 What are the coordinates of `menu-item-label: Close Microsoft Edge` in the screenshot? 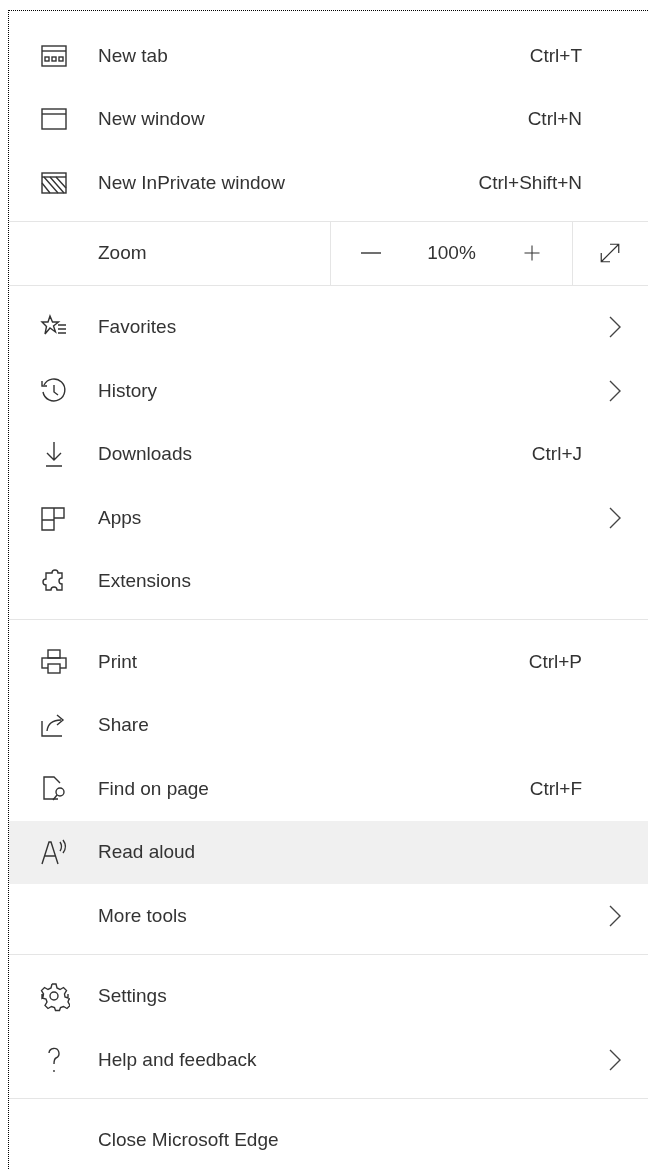 It's located at (188, 1140).